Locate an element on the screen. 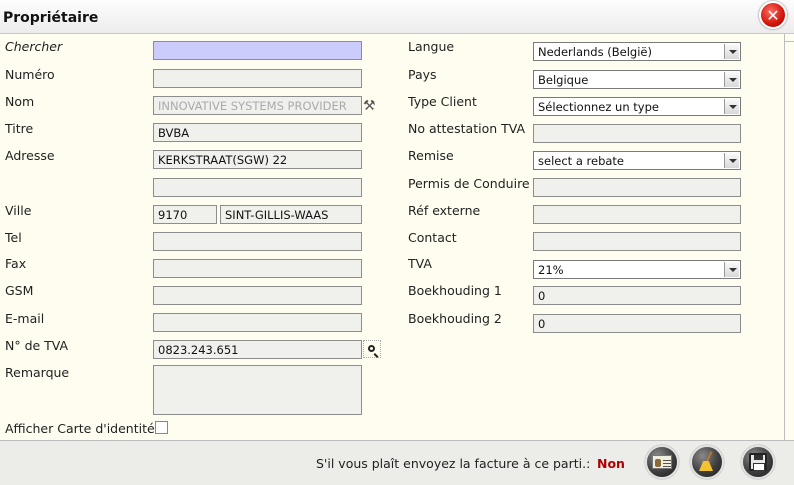 The width and height of the screenshot is (794, 485). nom-label: Nom is located at coordinates (20, 101).